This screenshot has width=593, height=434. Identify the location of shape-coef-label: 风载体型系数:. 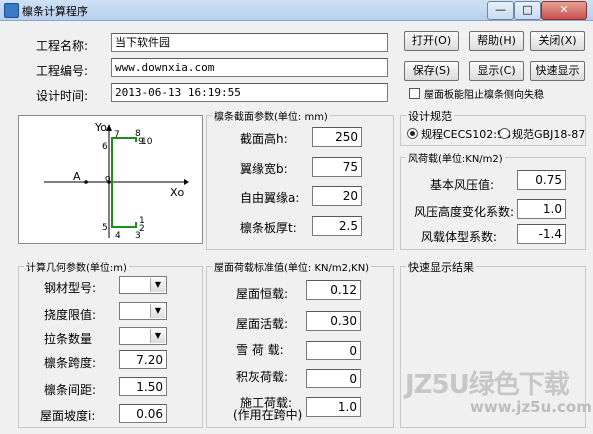
(459, 237).